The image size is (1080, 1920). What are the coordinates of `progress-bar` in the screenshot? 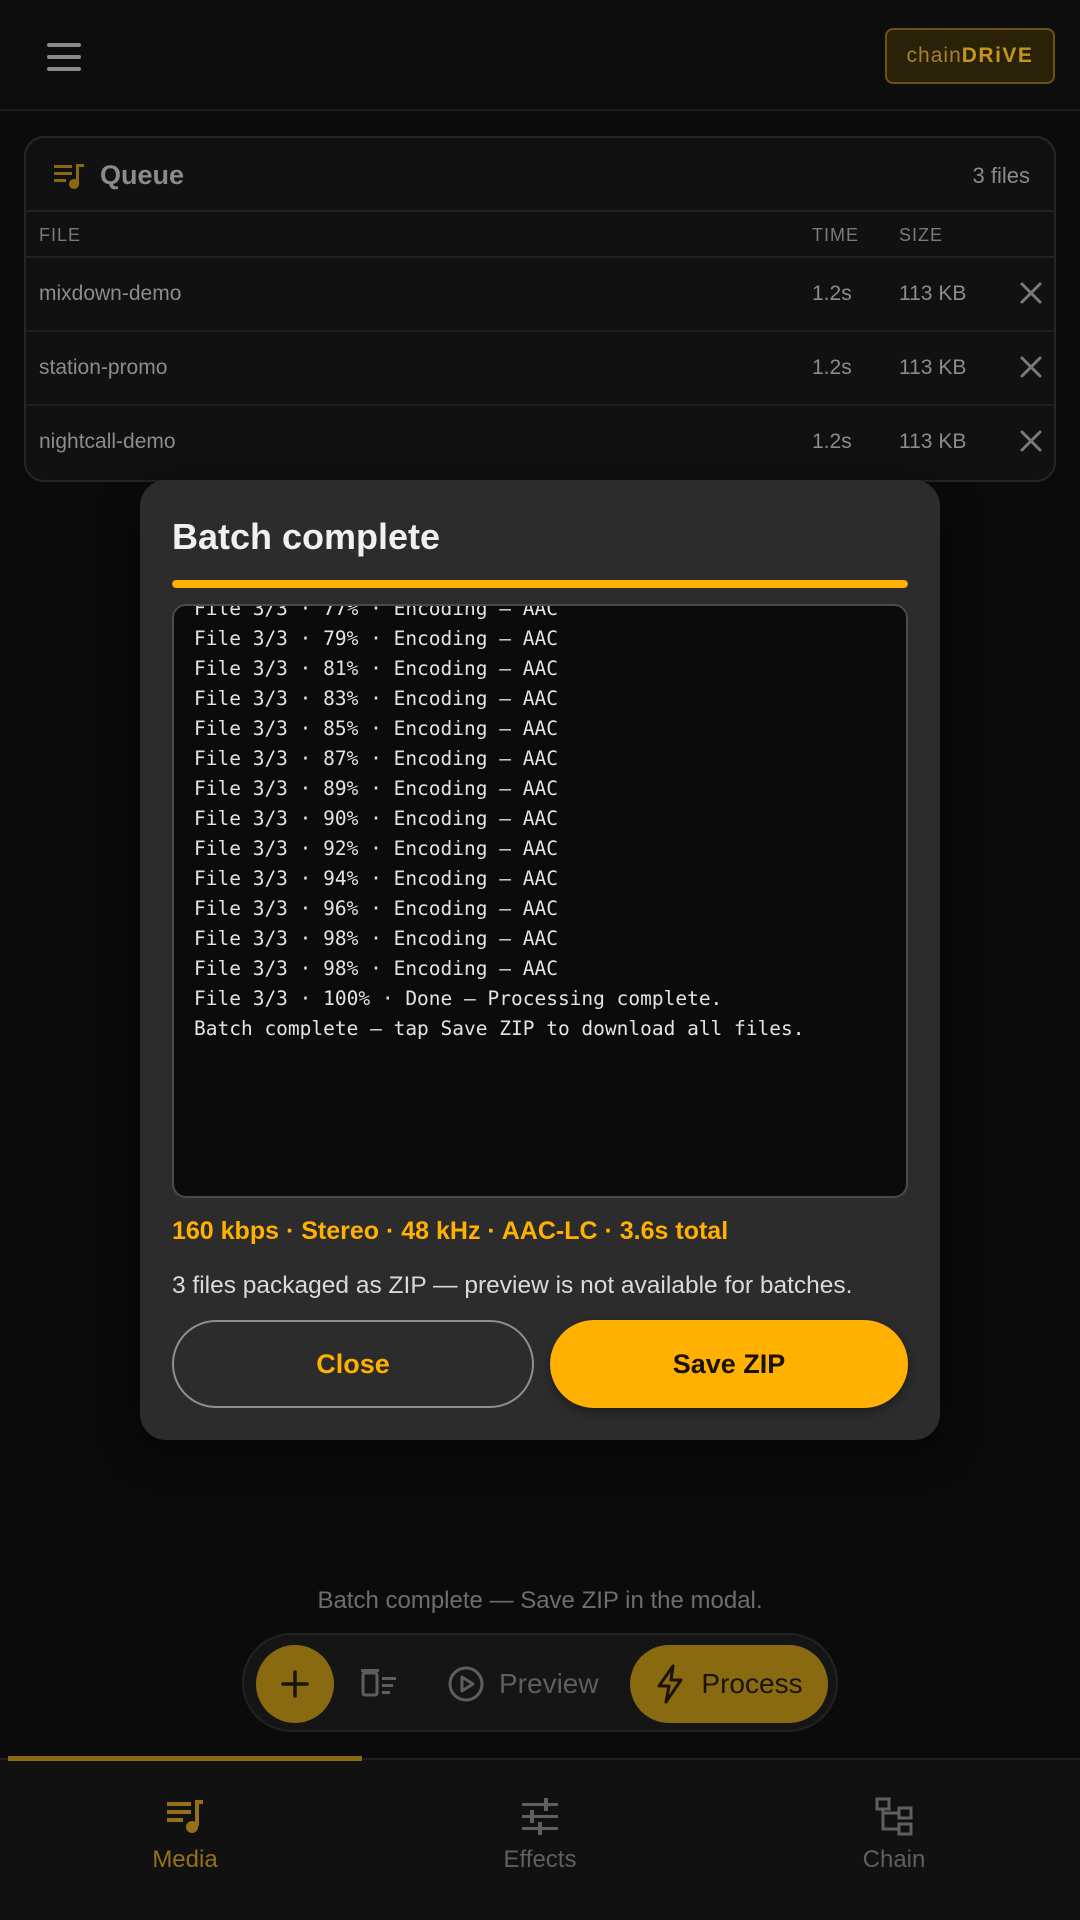 It's located at (540, 584).